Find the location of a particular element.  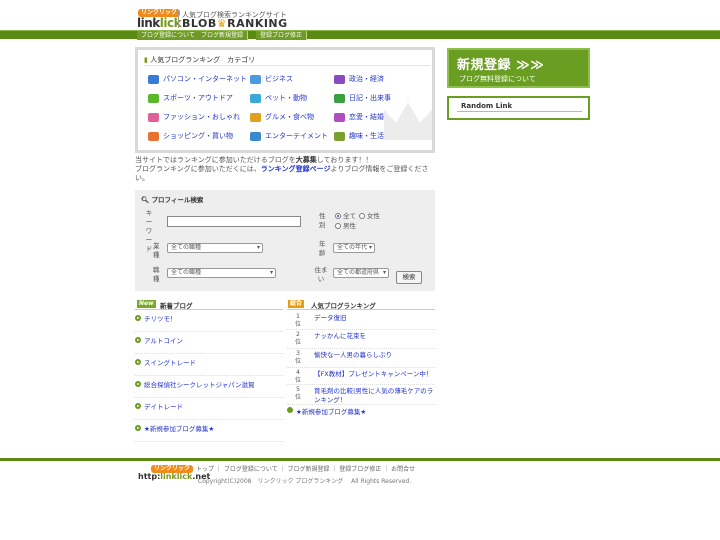

category-label: 恋愛・結婚 is located at coordinates (366, 117).